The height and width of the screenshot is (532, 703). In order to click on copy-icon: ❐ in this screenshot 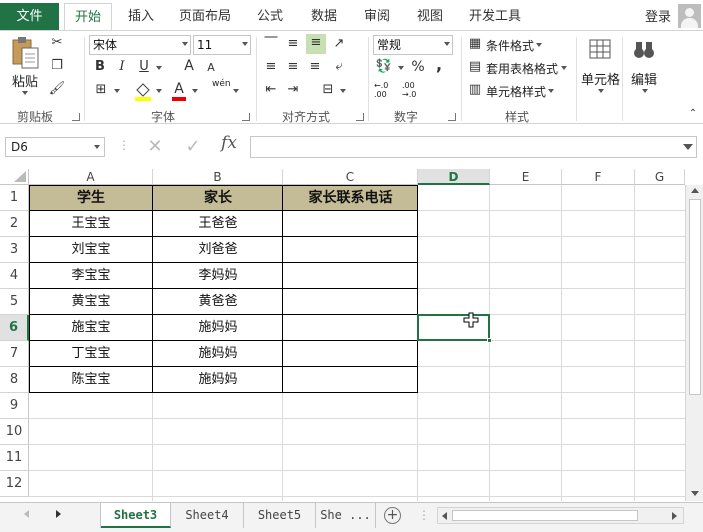, I will do `click(57, 66)`.